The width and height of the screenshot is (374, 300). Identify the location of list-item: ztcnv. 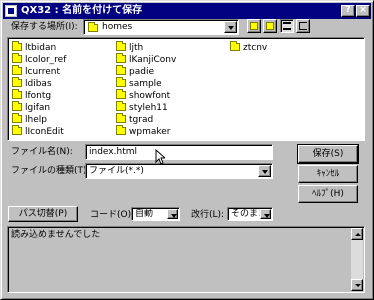
(248, 47).